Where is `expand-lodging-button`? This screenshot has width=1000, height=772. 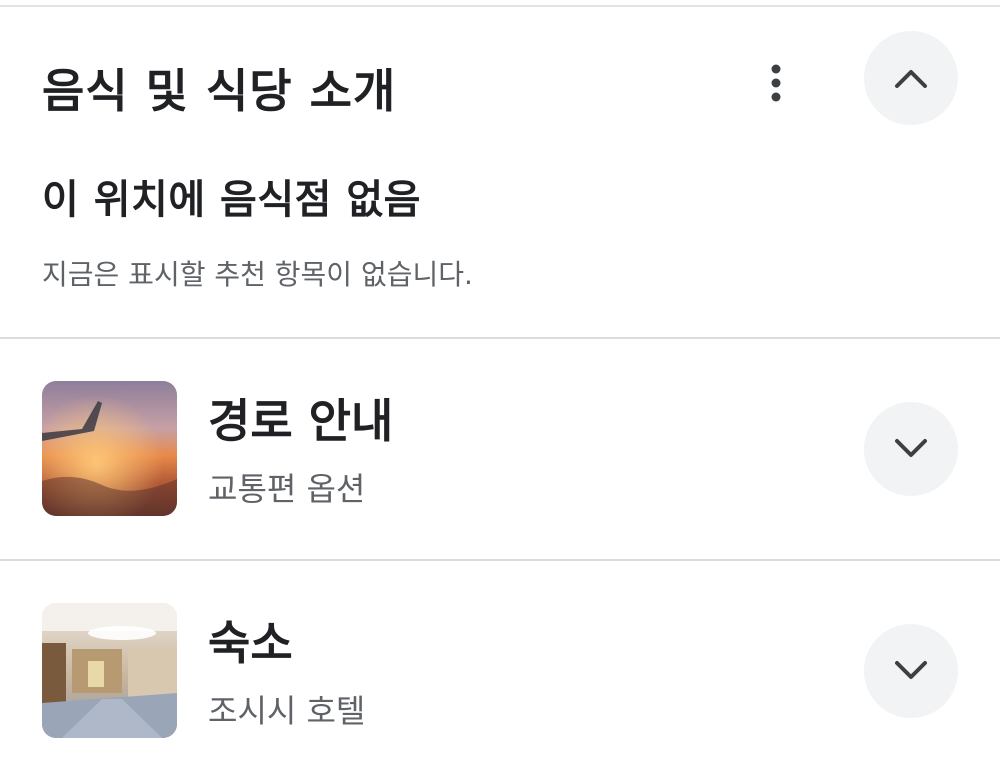 expand-lodging-button is located at coordinates (911, 671).